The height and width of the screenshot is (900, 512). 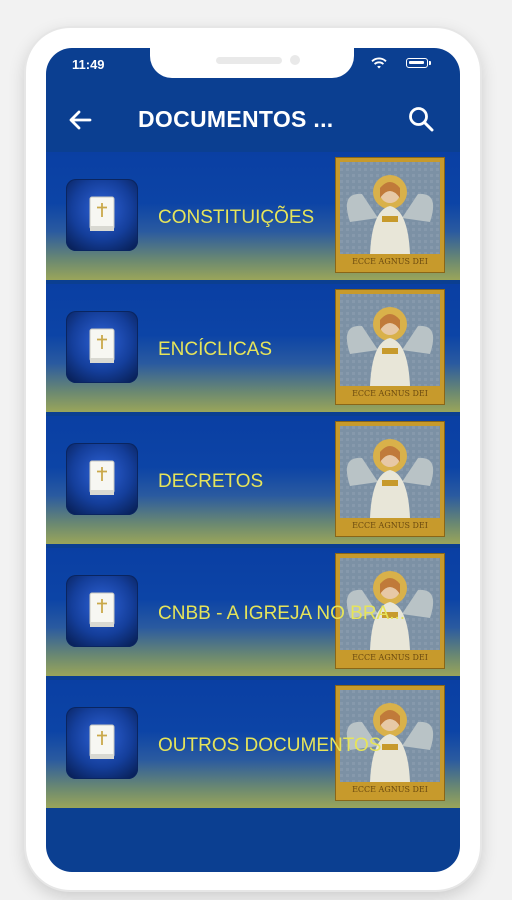 What do you see at coordinates (211, 481) in the screenshot?
I see `document-label: DECRETOS` at bounding box center [211, 481].